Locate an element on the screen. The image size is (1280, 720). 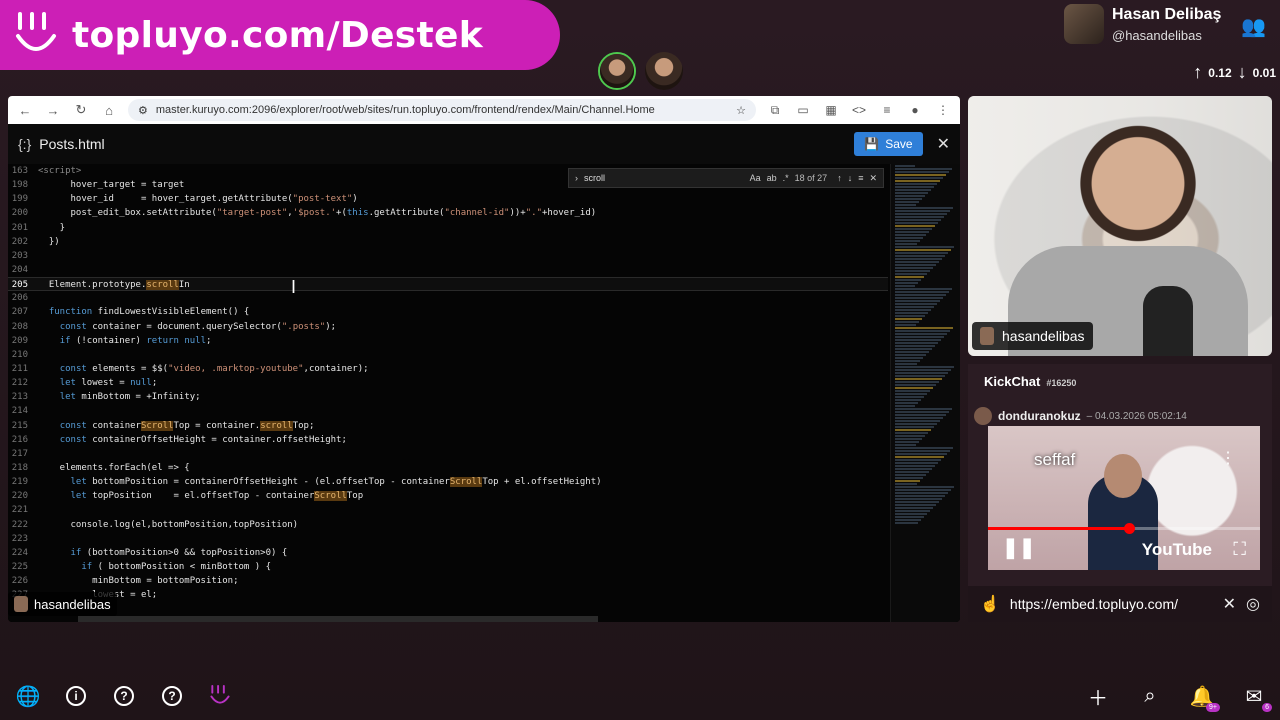
youtube-embed: seffaf ⋮ ❚❚ YouTube ⛶ is located at coordinates (1124, 498).